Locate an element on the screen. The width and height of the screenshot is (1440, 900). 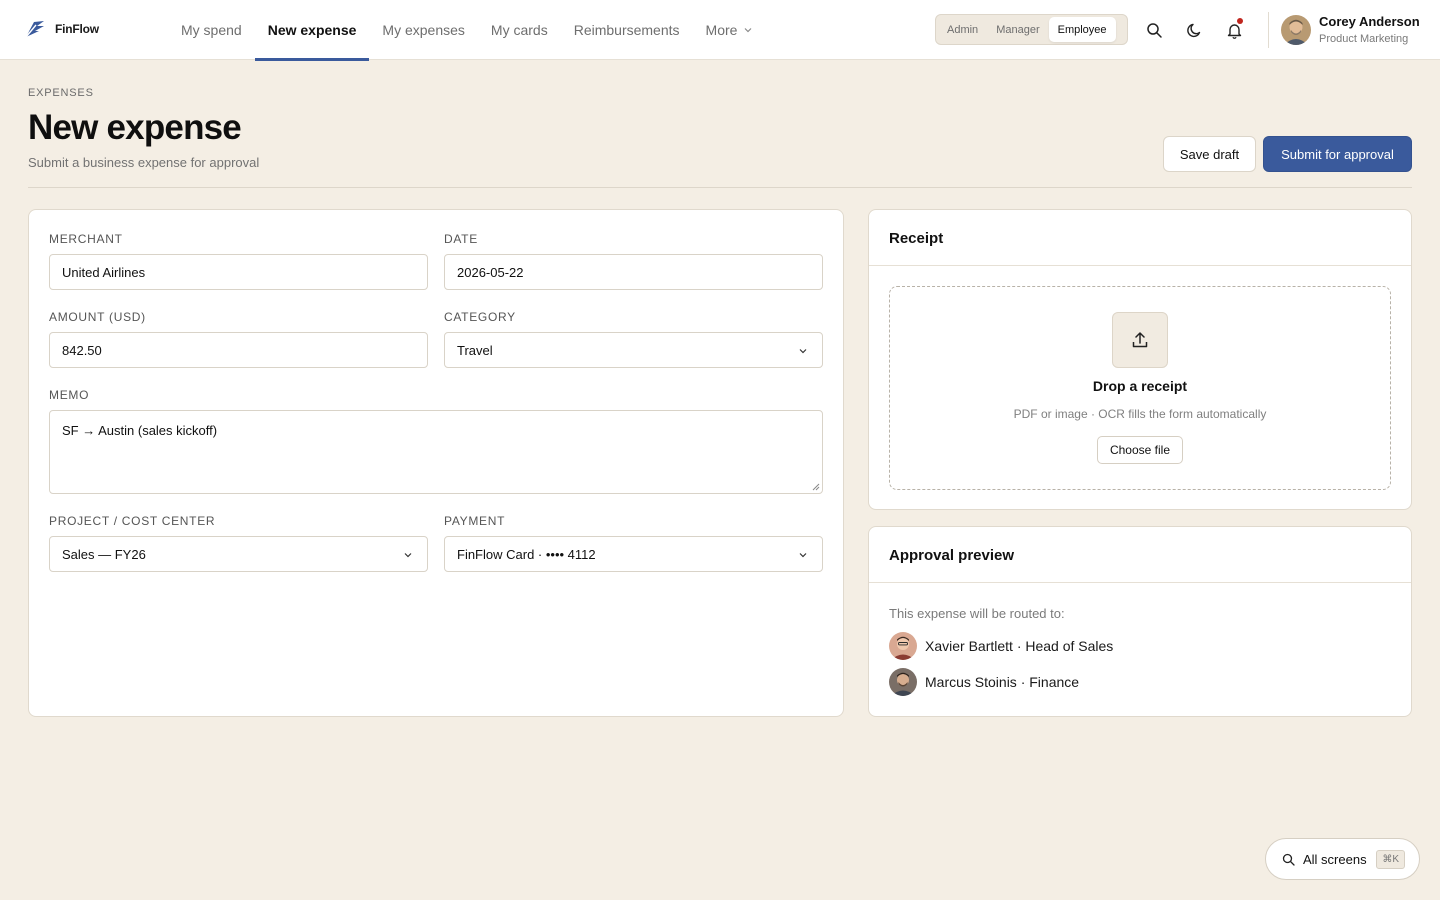
category-select: Travel is located at coordinates (633, 350).